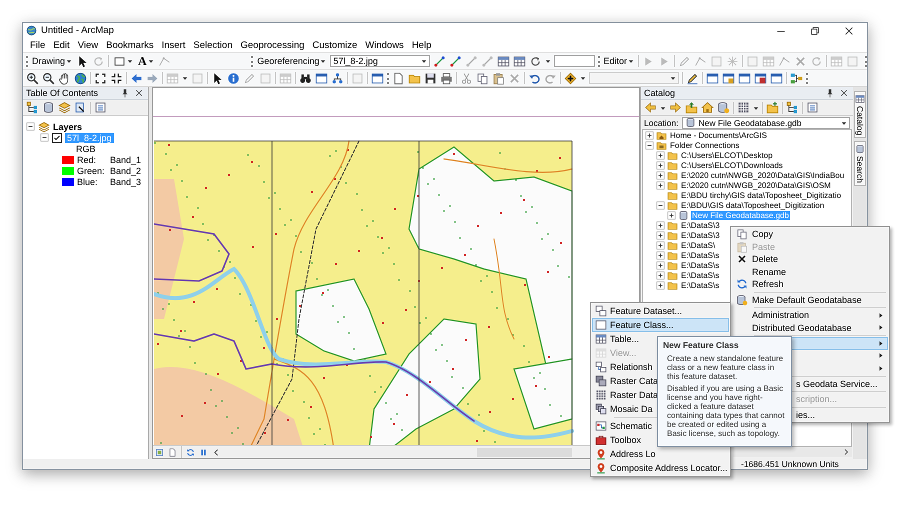  What do you see at coordinates (661, 123) in the screenshot?
I see `location-label: Location:` at bounding box center [661, 123].